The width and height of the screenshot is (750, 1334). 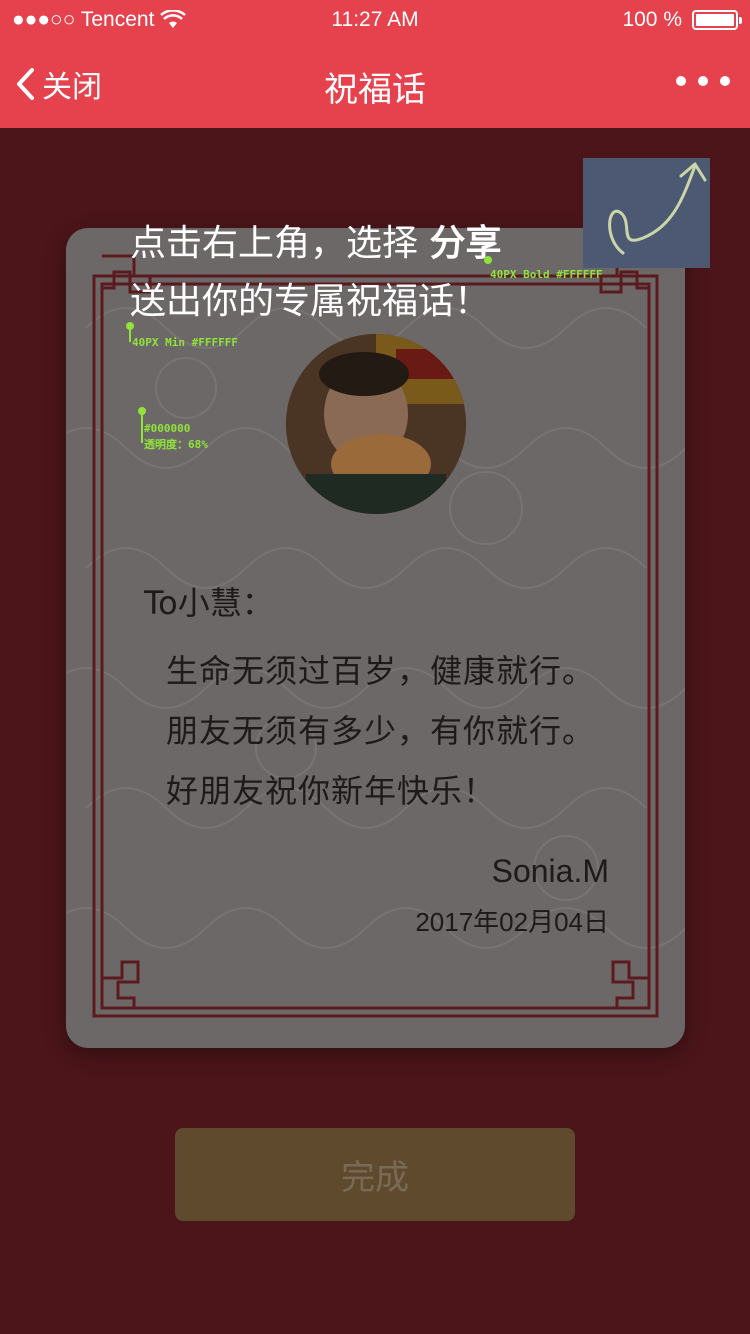 What do you see at coordinates (717, 20) in the screenshot?
I see `battery-icon` at bounding box center [717, 20].